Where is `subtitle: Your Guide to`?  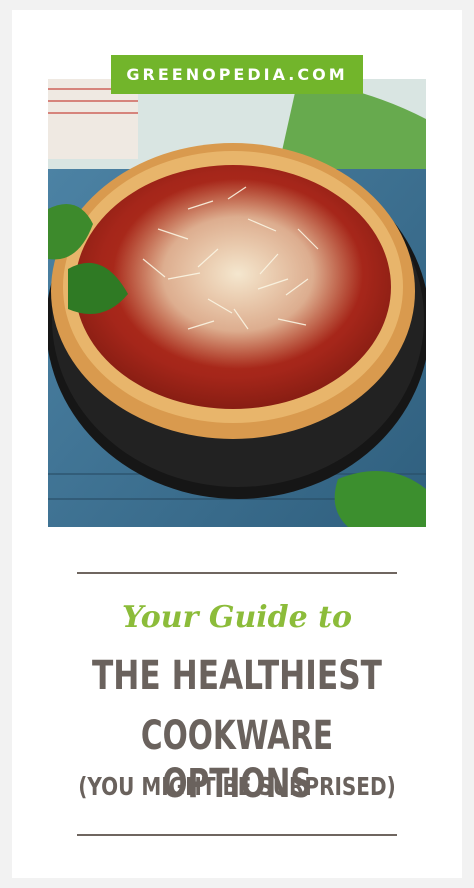
subtitle: Your Guide to is located at coordinates (237, 617).